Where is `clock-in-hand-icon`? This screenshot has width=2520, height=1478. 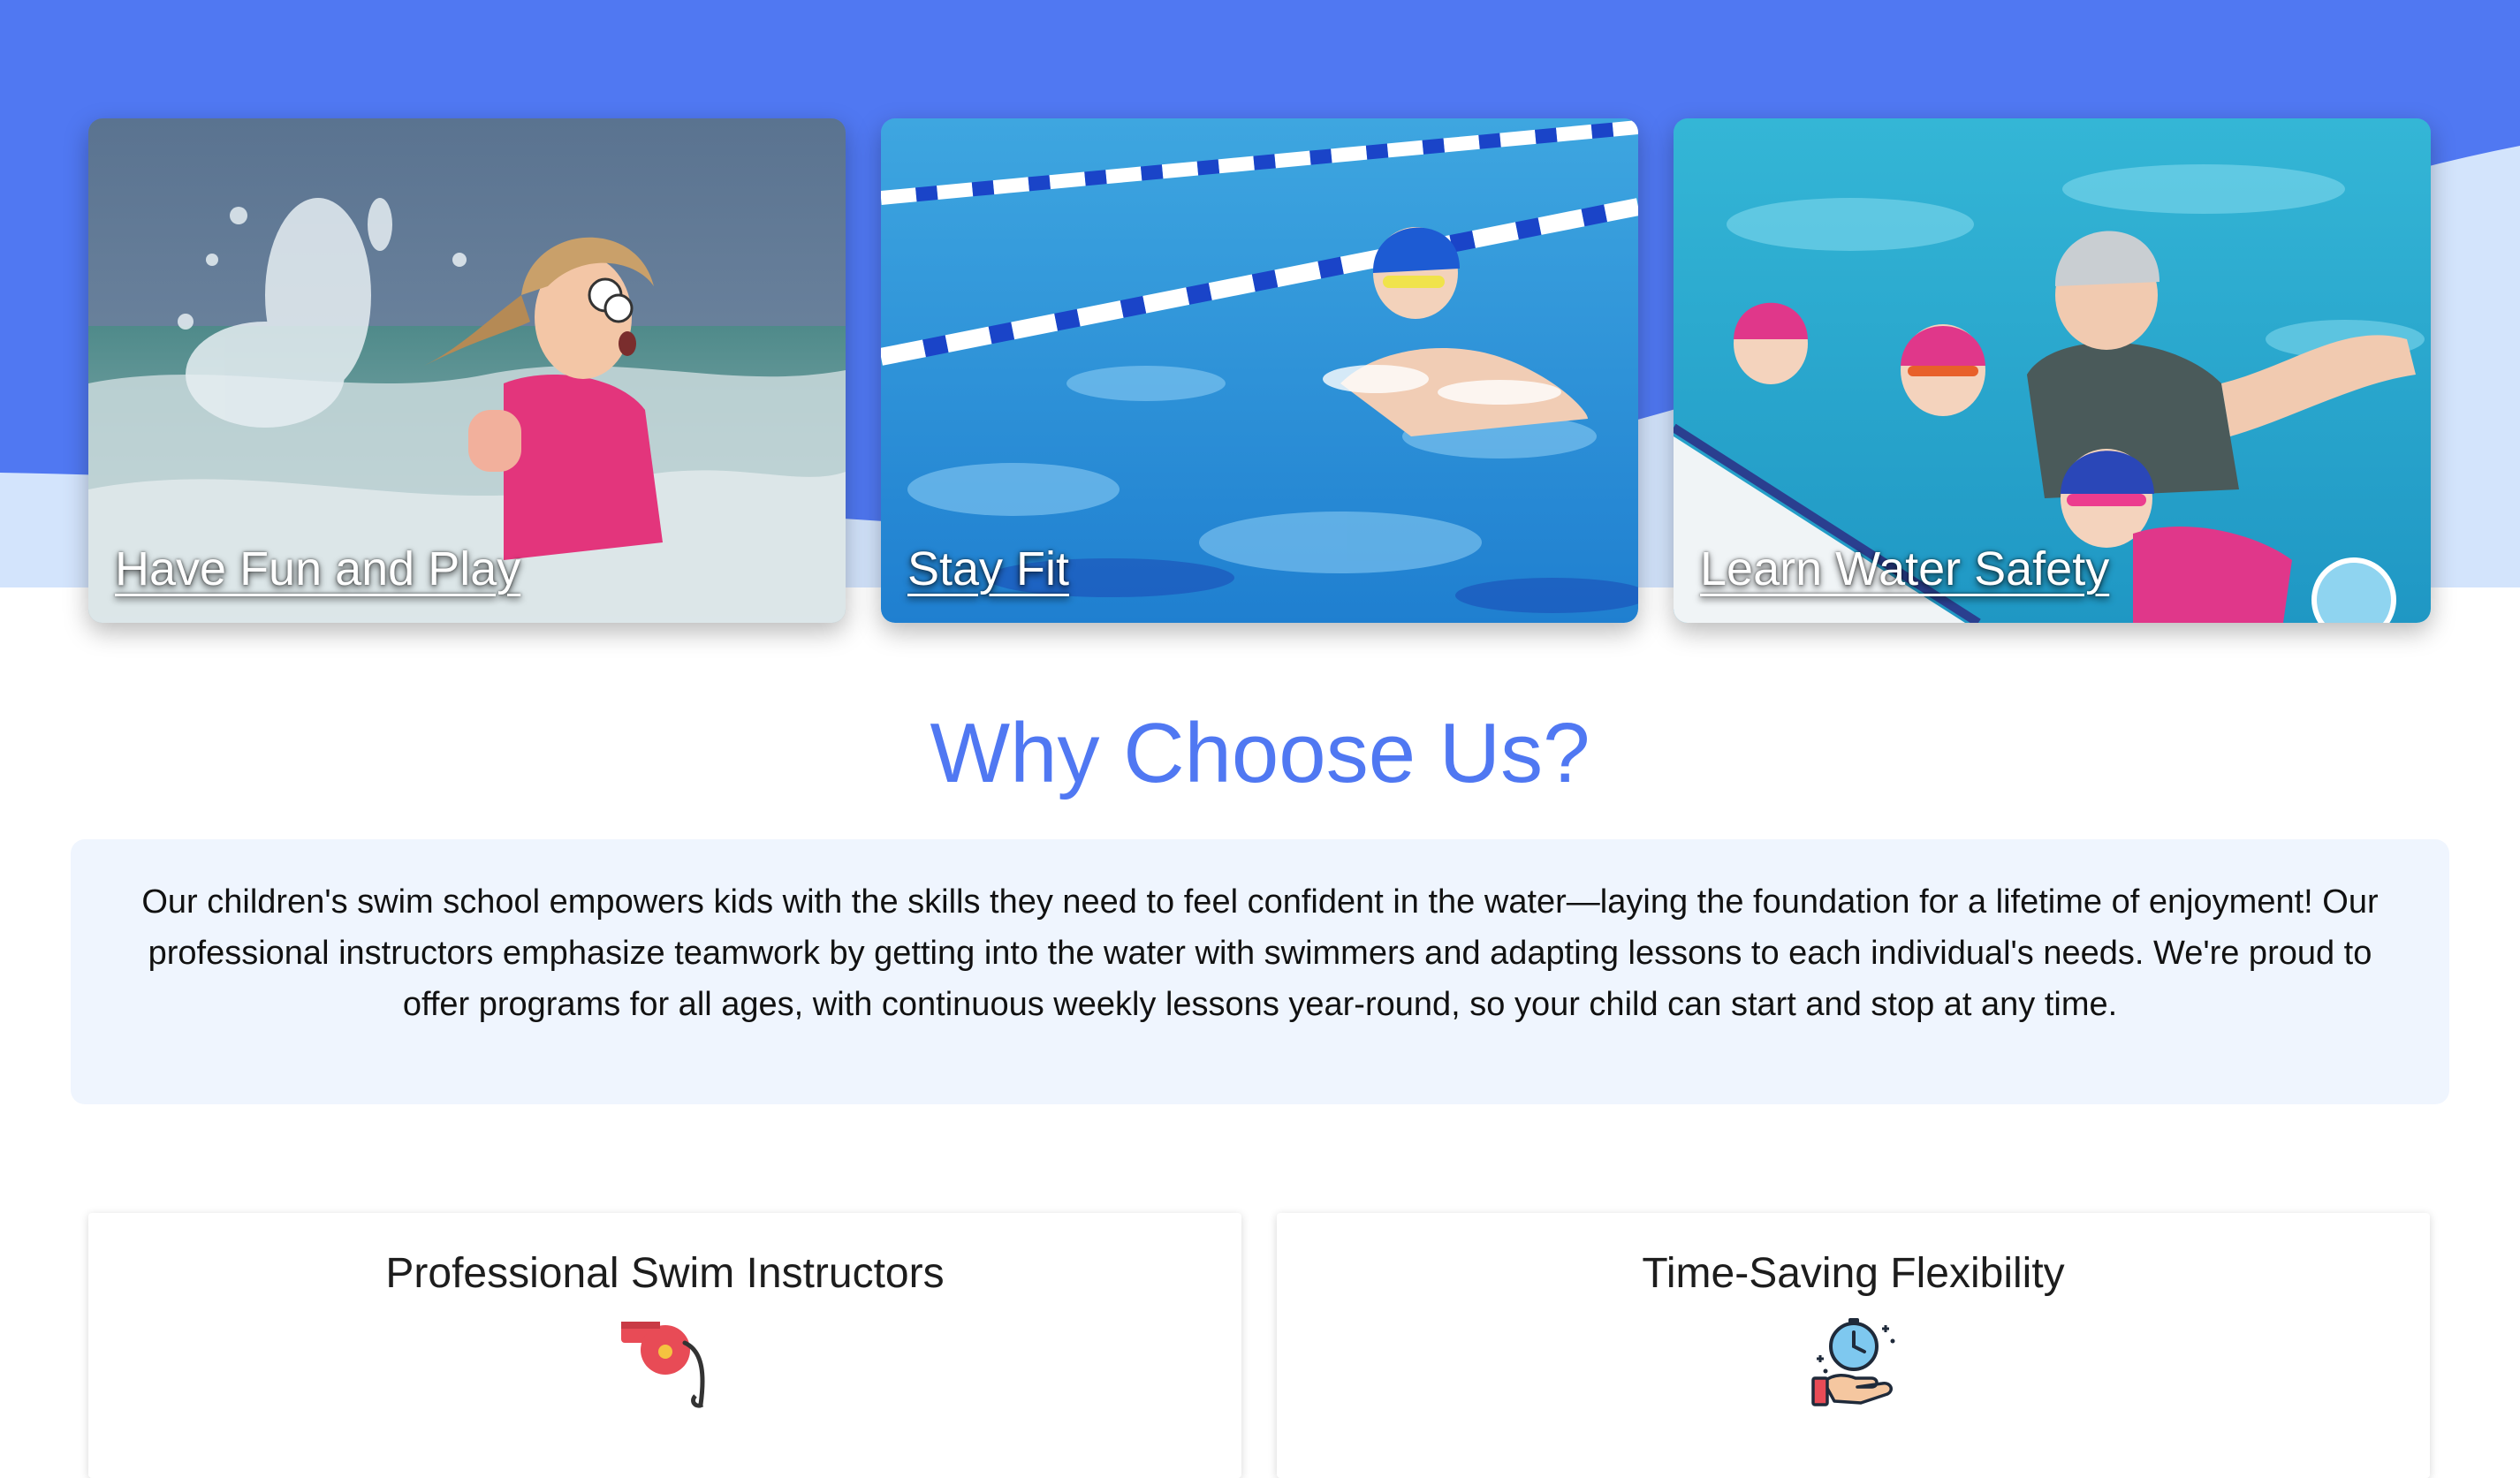
clock-in-hand-icon is located at coordinates (1852, 1362).